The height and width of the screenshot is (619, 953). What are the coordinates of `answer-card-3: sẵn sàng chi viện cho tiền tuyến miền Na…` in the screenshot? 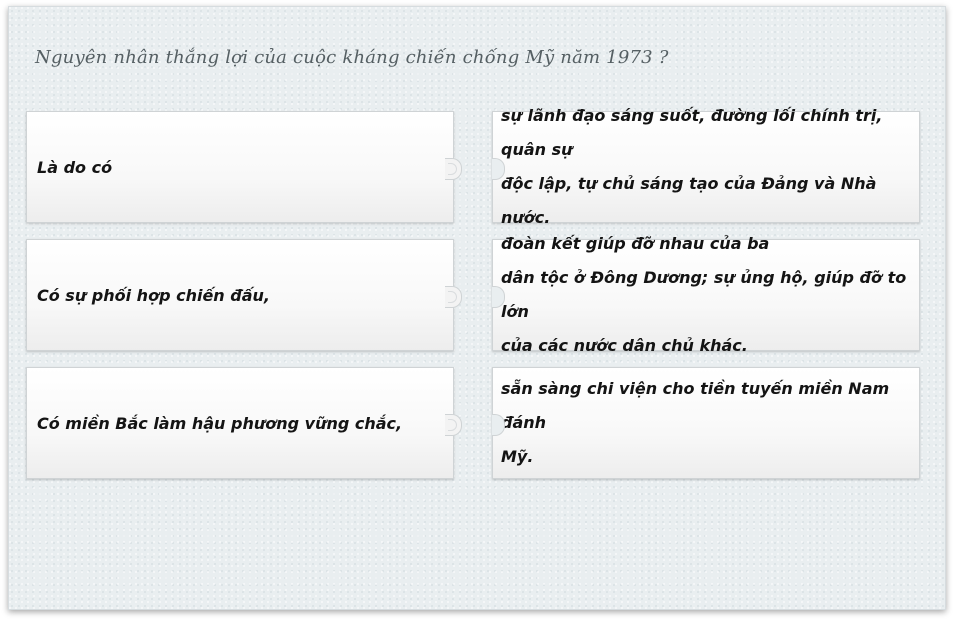 It's located at (706, 423).